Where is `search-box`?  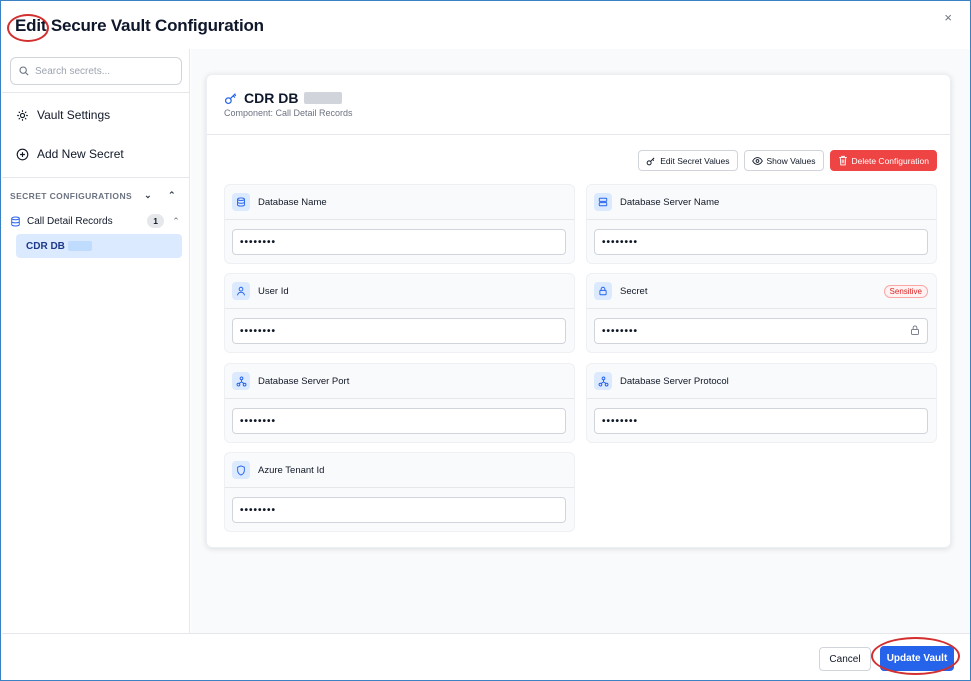
search-box is located at coordinates (96, 71).